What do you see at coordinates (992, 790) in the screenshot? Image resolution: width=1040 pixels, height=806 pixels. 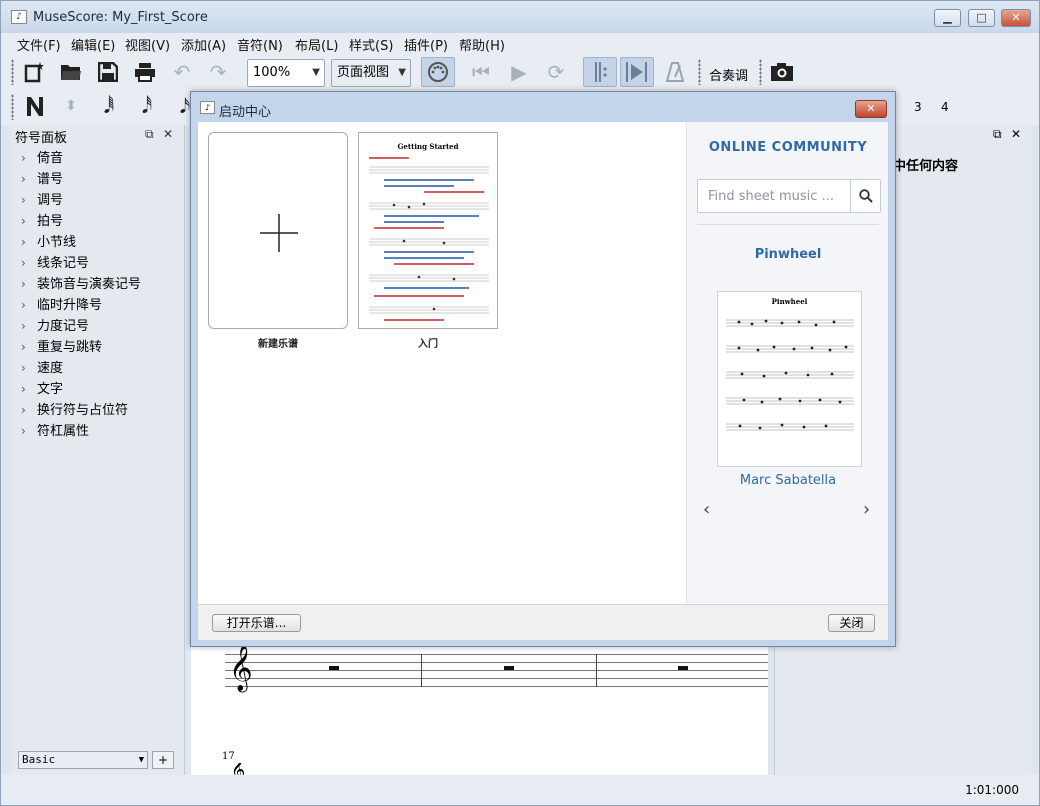 I see `playback-position: 1:01:000` at bounding box center [992, 790].